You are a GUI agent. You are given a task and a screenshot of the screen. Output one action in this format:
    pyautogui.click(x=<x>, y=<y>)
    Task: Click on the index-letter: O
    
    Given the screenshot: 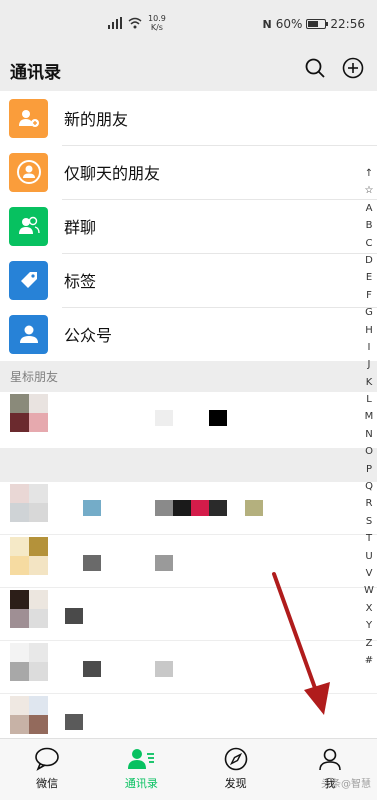 What is the action you would take?
    pyautogui.click(x=369, y=451)
    